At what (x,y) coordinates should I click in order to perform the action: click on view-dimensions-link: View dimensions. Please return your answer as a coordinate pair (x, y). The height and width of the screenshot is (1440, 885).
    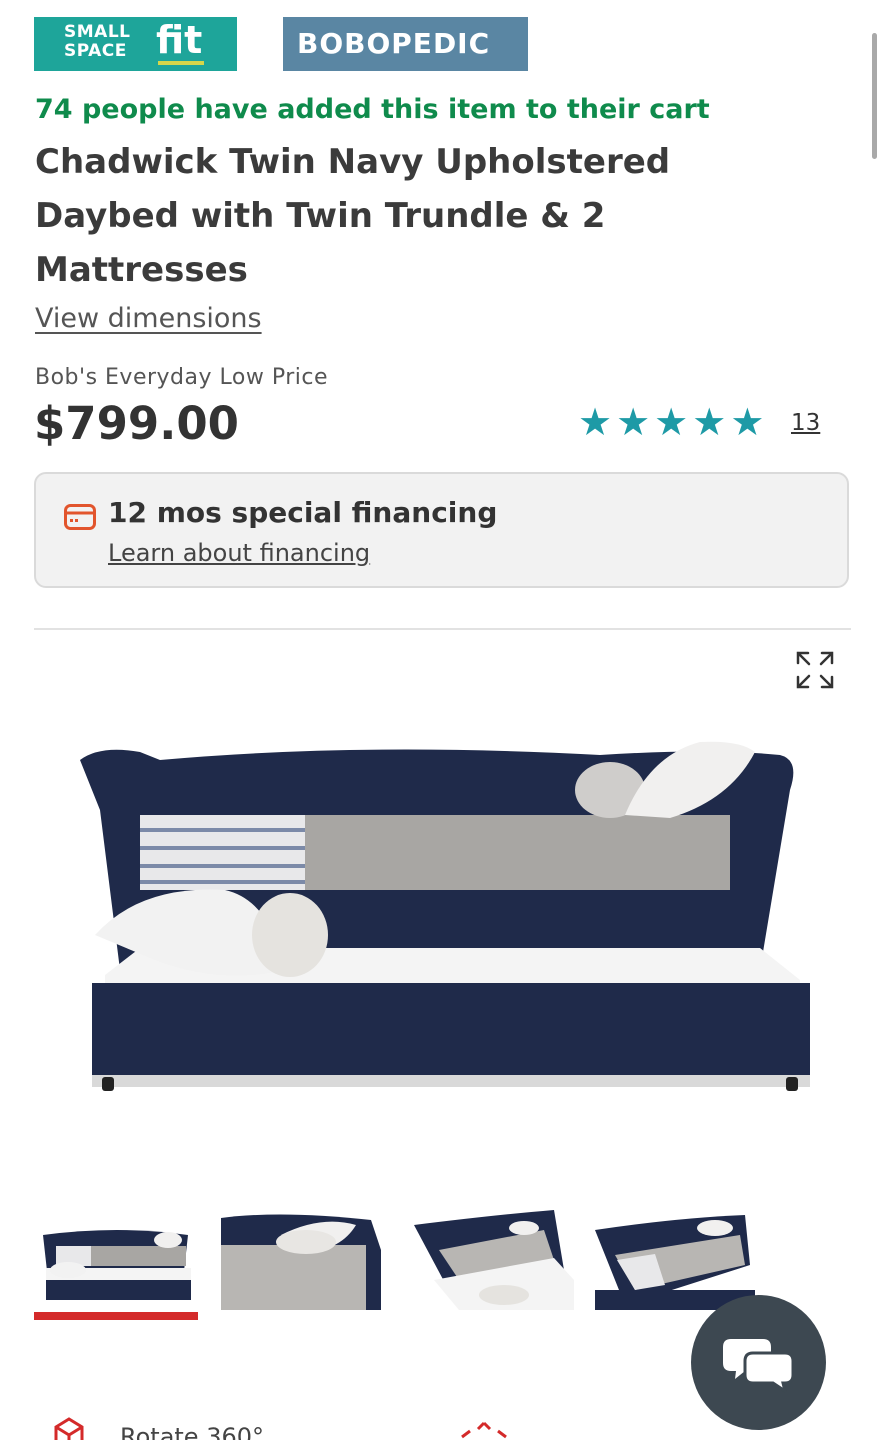
    Looking at the image, I should click on (148, 318).